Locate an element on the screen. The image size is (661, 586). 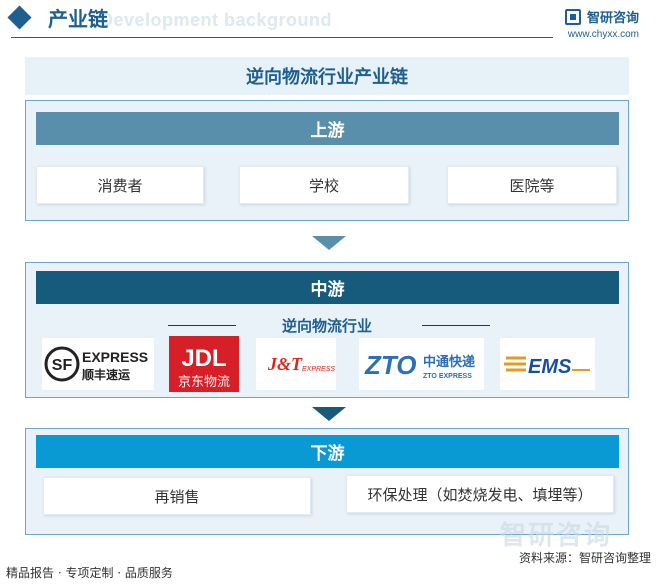
ems-logo-icon: EMS is located at coordinates (547, 367).